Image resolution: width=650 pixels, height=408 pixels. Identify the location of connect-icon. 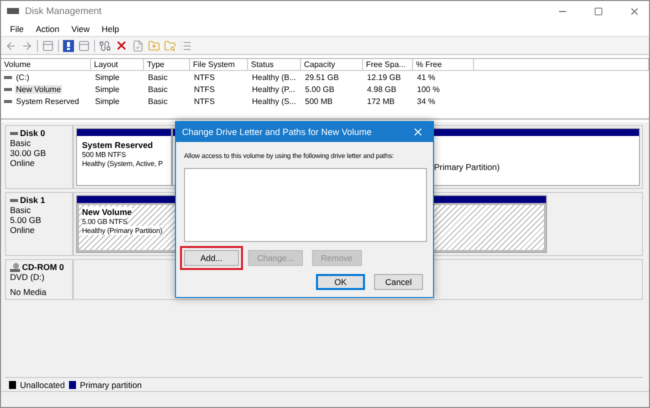
(105, 46).